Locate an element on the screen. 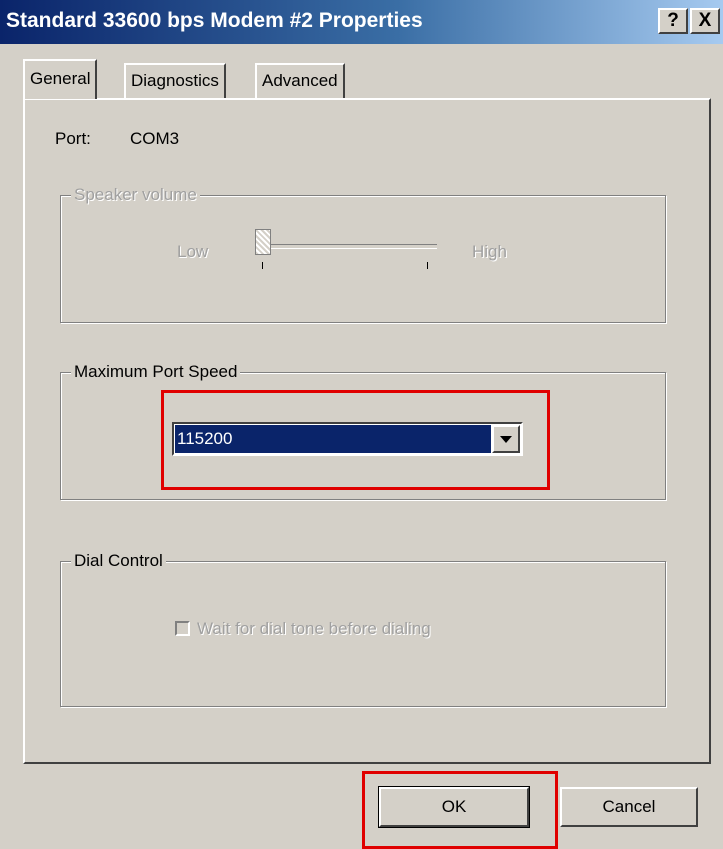 Image resolution: width=723 pixels, height=849 pixels. max-port-speed-group: Maximum Port Speed 115200 is located at coordinates (363, 431).